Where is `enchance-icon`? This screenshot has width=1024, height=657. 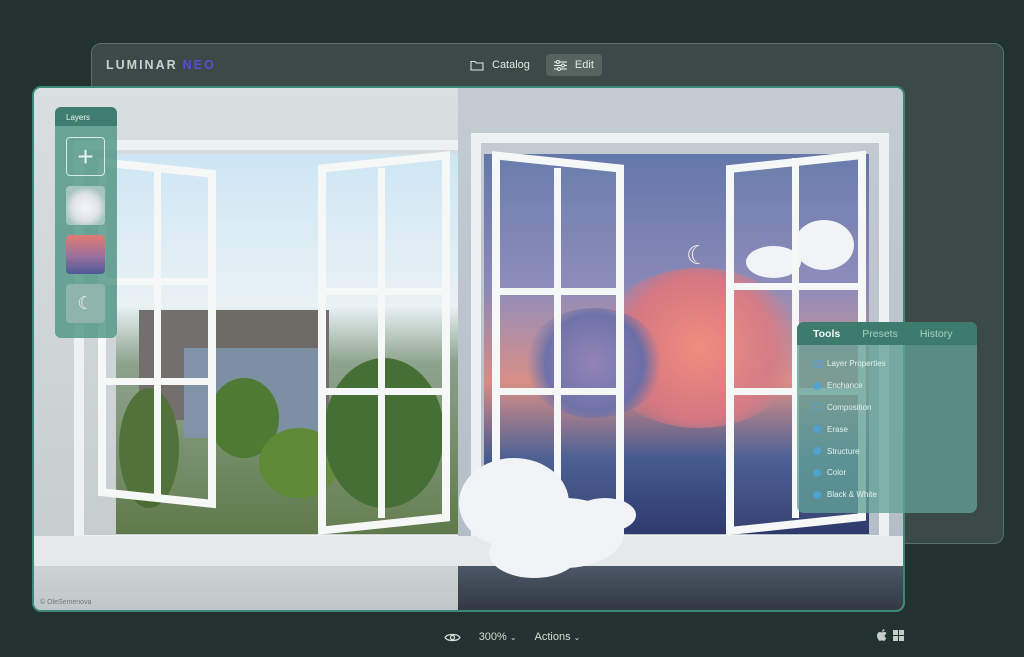
enchance-icon is located at coordinates (817, 385).